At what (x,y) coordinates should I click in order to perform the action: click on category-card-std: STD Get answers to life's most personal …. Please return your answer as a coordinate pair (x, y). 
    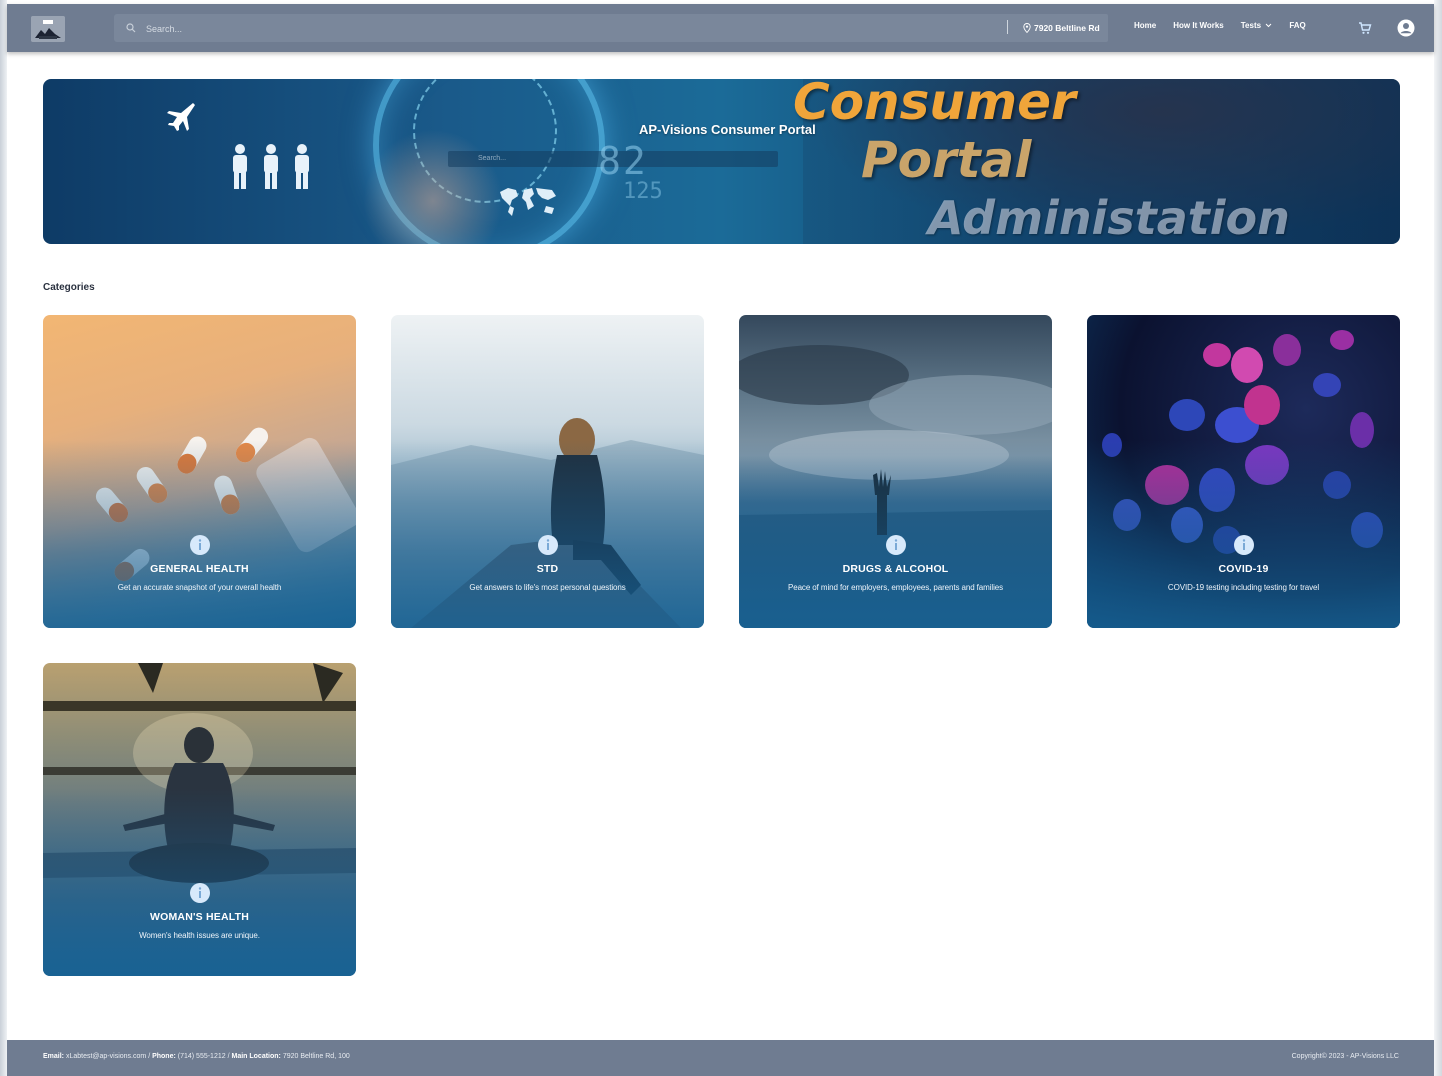
    Looking at the image, I should click on (547, 471).